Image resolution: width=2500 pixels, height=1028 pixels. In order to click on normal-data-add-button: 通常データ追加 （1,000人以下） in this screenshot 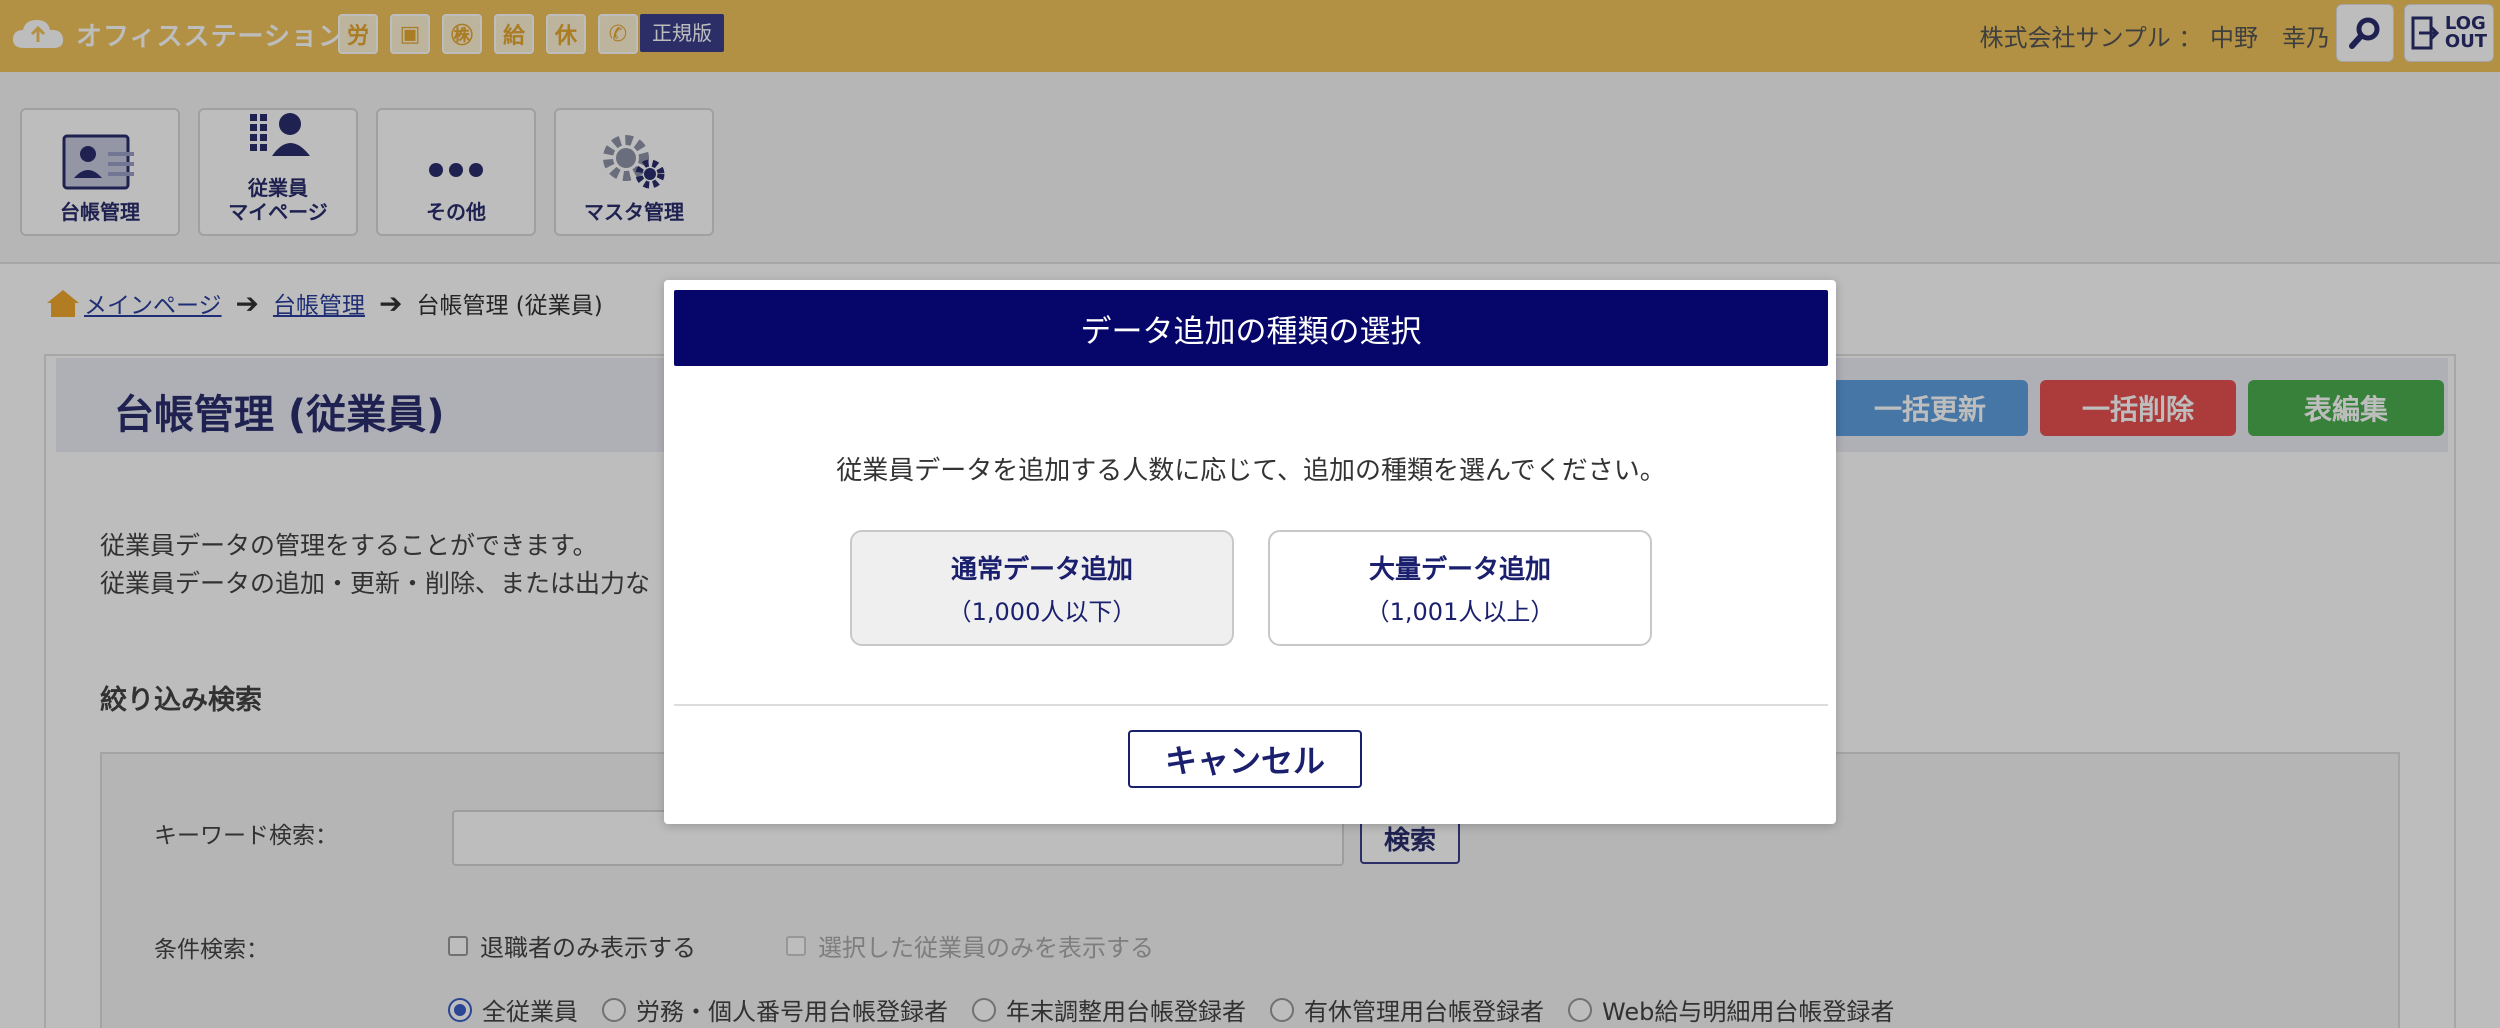, I will do `click(1042, 588)`.